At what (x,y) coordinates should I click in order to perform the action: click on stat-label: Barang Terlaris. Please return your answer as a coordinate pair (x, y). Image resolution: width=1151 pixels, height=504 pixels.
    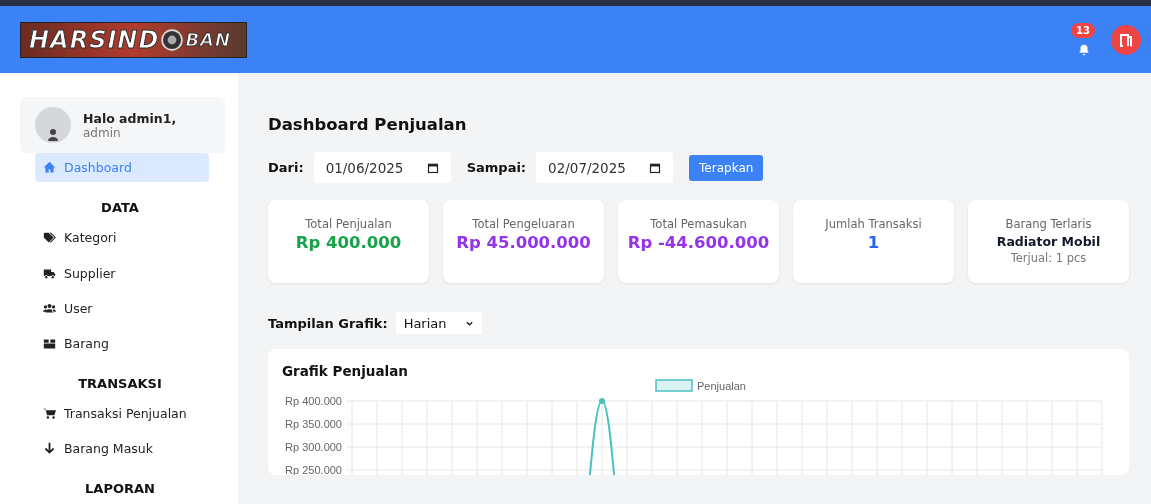
    Looking at the image, I should click on (1048, 224).